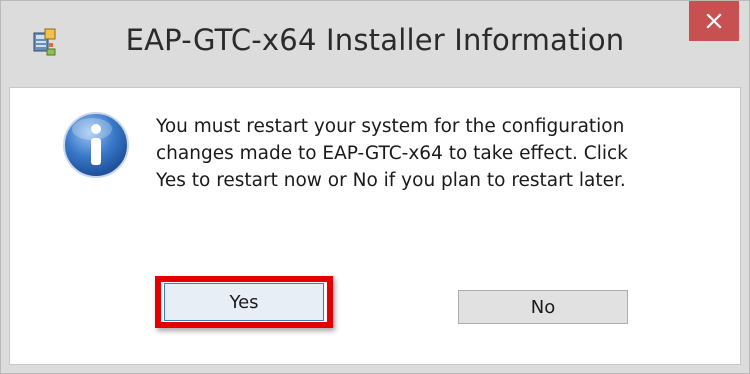 The width and height of the screenshot is (750, 374). I want to click on yes-button: Yes, so click(244, 302).